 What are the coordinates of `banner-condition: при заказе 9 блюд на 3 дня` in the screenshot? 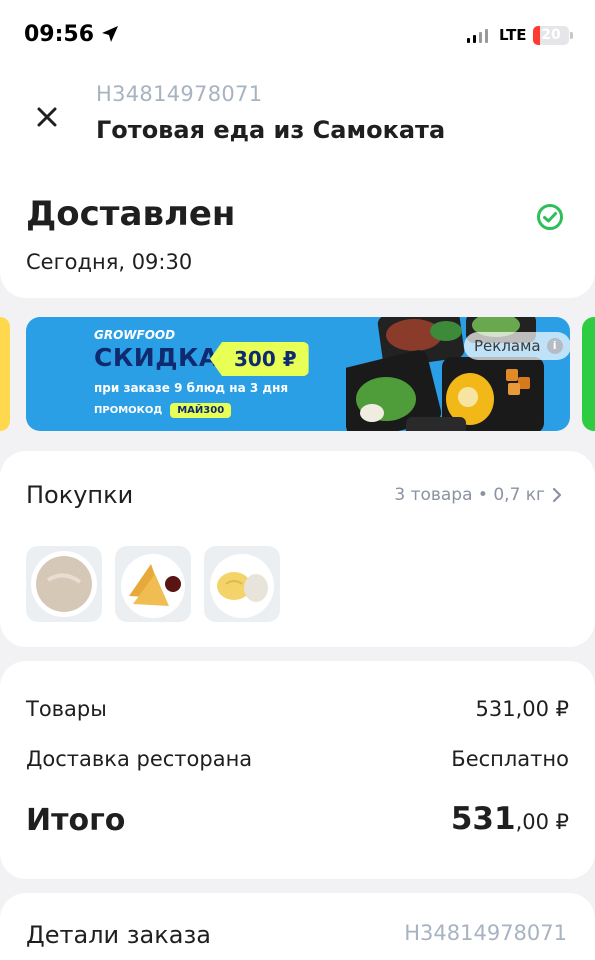 It's located at (191, 388).